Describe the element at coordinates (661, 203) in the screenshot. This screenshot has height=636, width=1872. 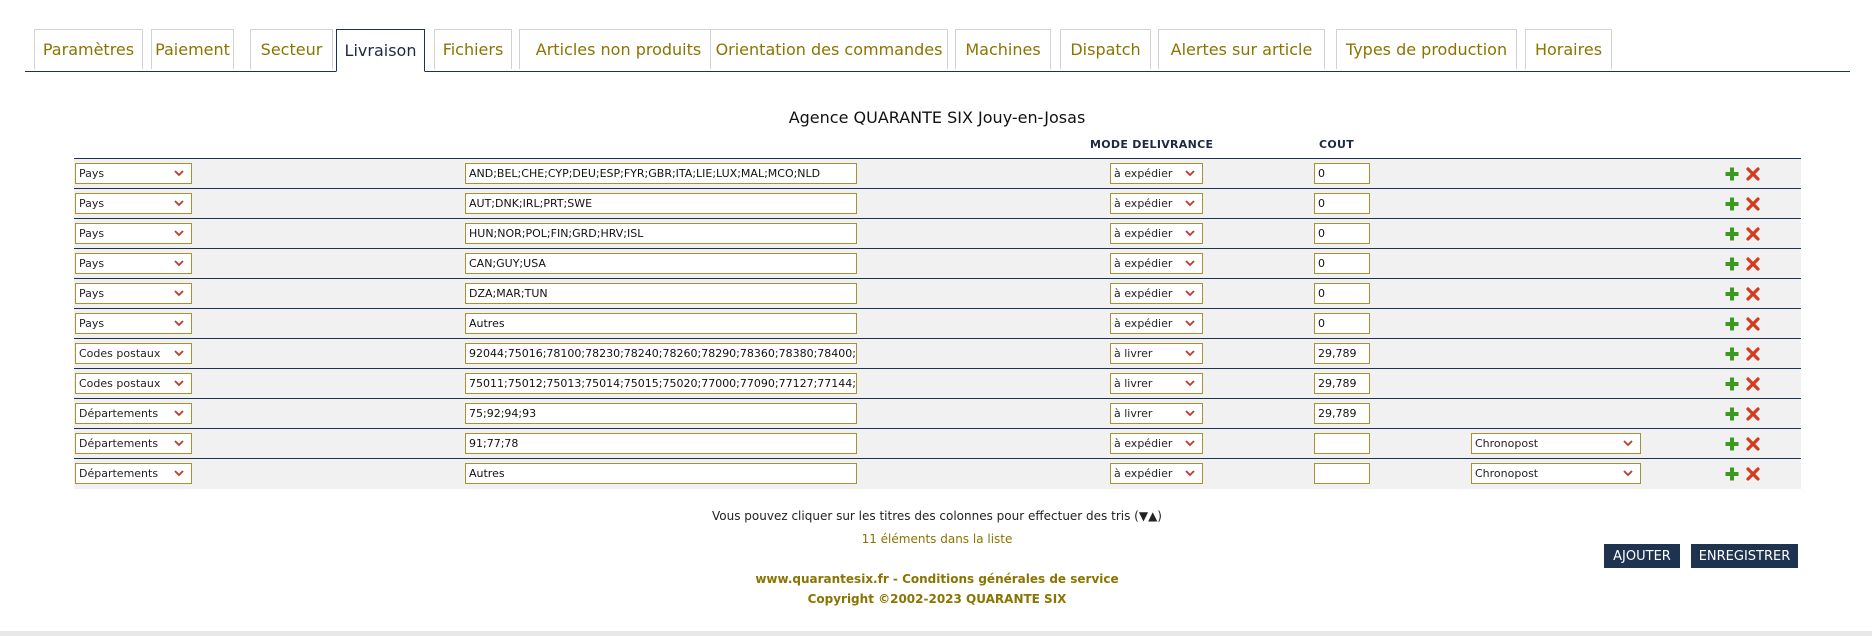
I see `criteria-values-input: AUT;DNK;IRL;PRT;SWE` at that location.